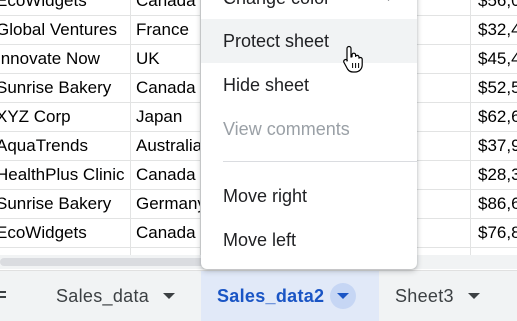 This screenshot has width=517, height=321. Describe the element at coordinates (353, 59) in the screenshot. I see `hand-pointer-icon` at that location.